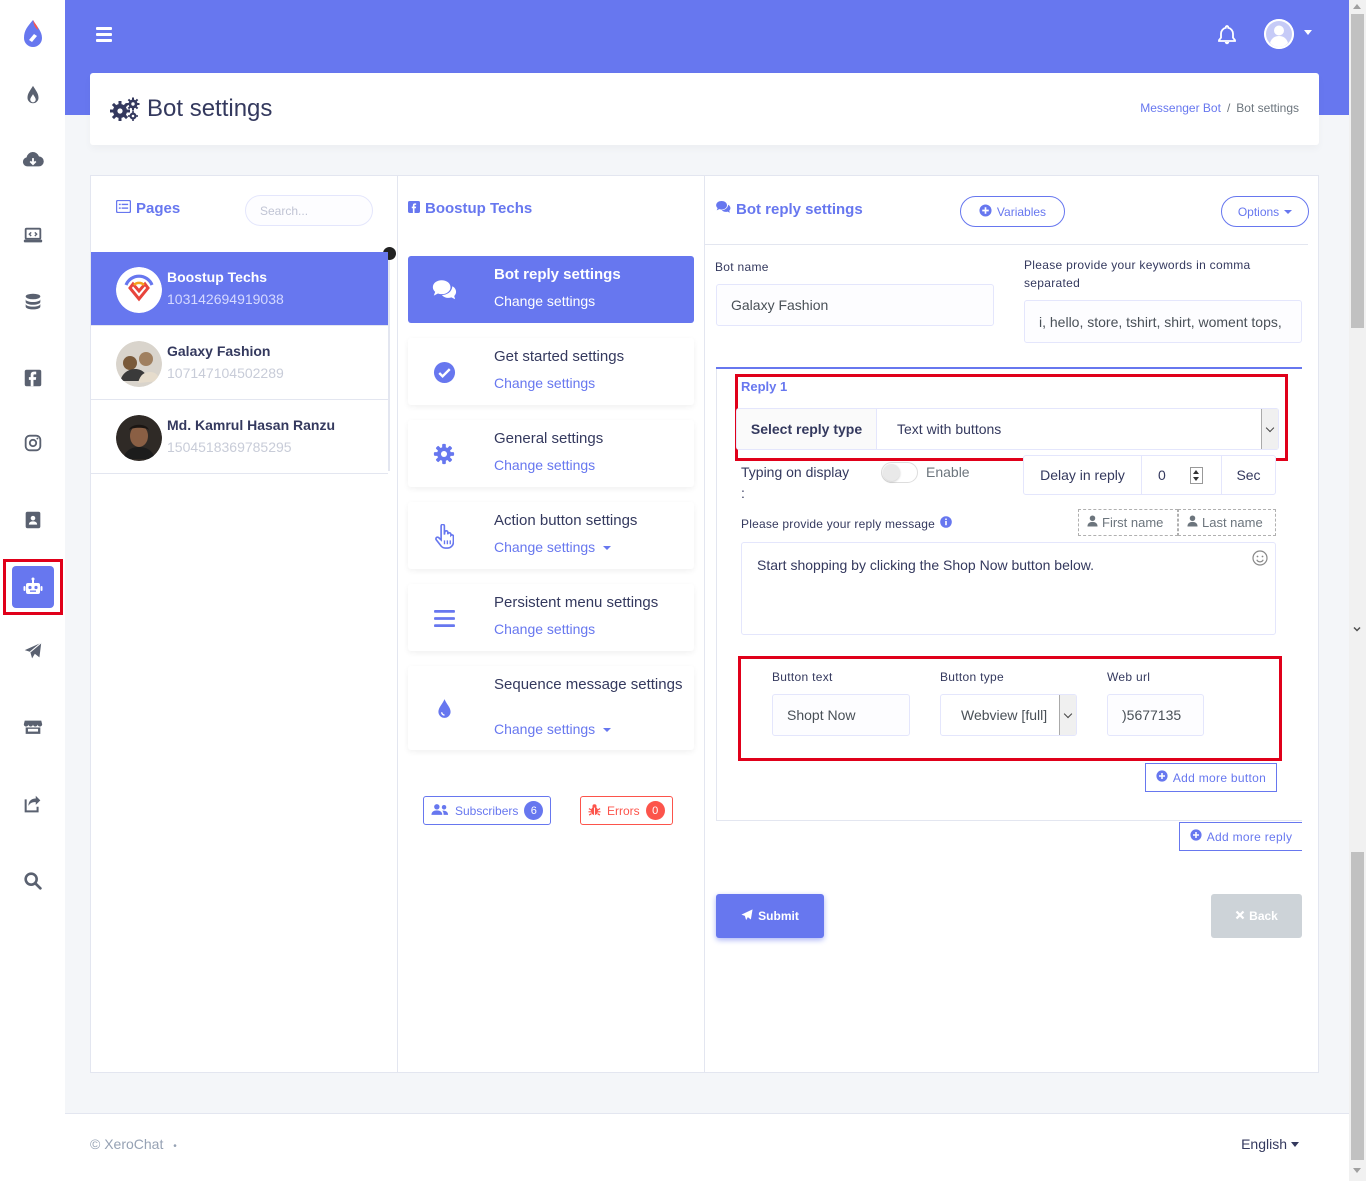 The width and height of the screenshot is (1366, 1181). What do you see at coordinates (1265, 211) in the screenshot?
I see `options-dropdown-button: Options` at bounding box center [1265, 211].